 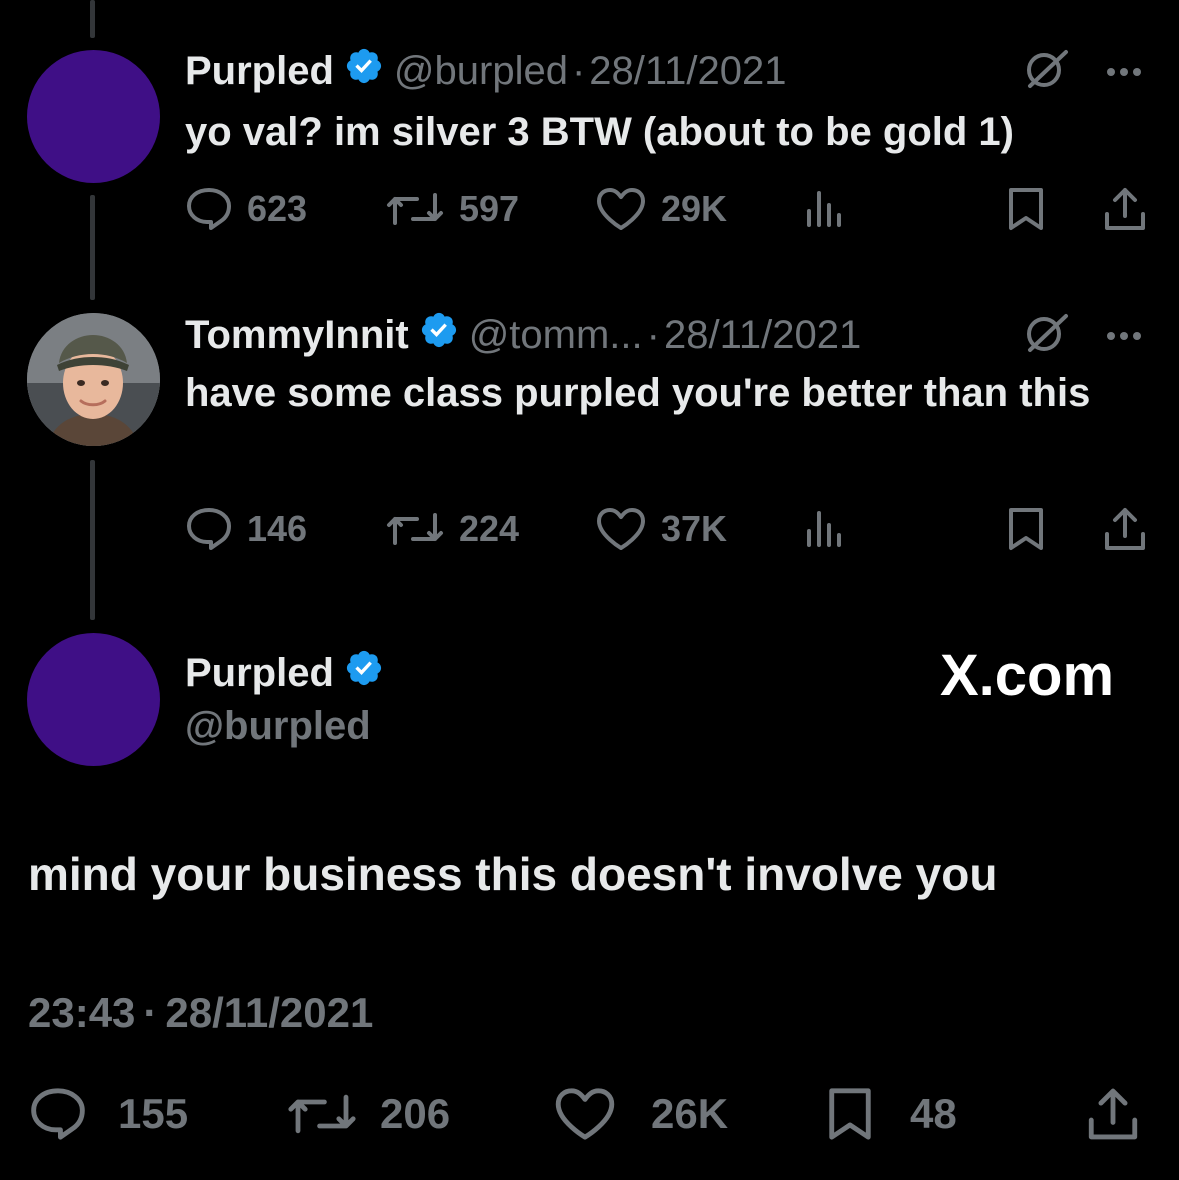 I want to click on retweet-button: 597, so click(x=452, y=209).